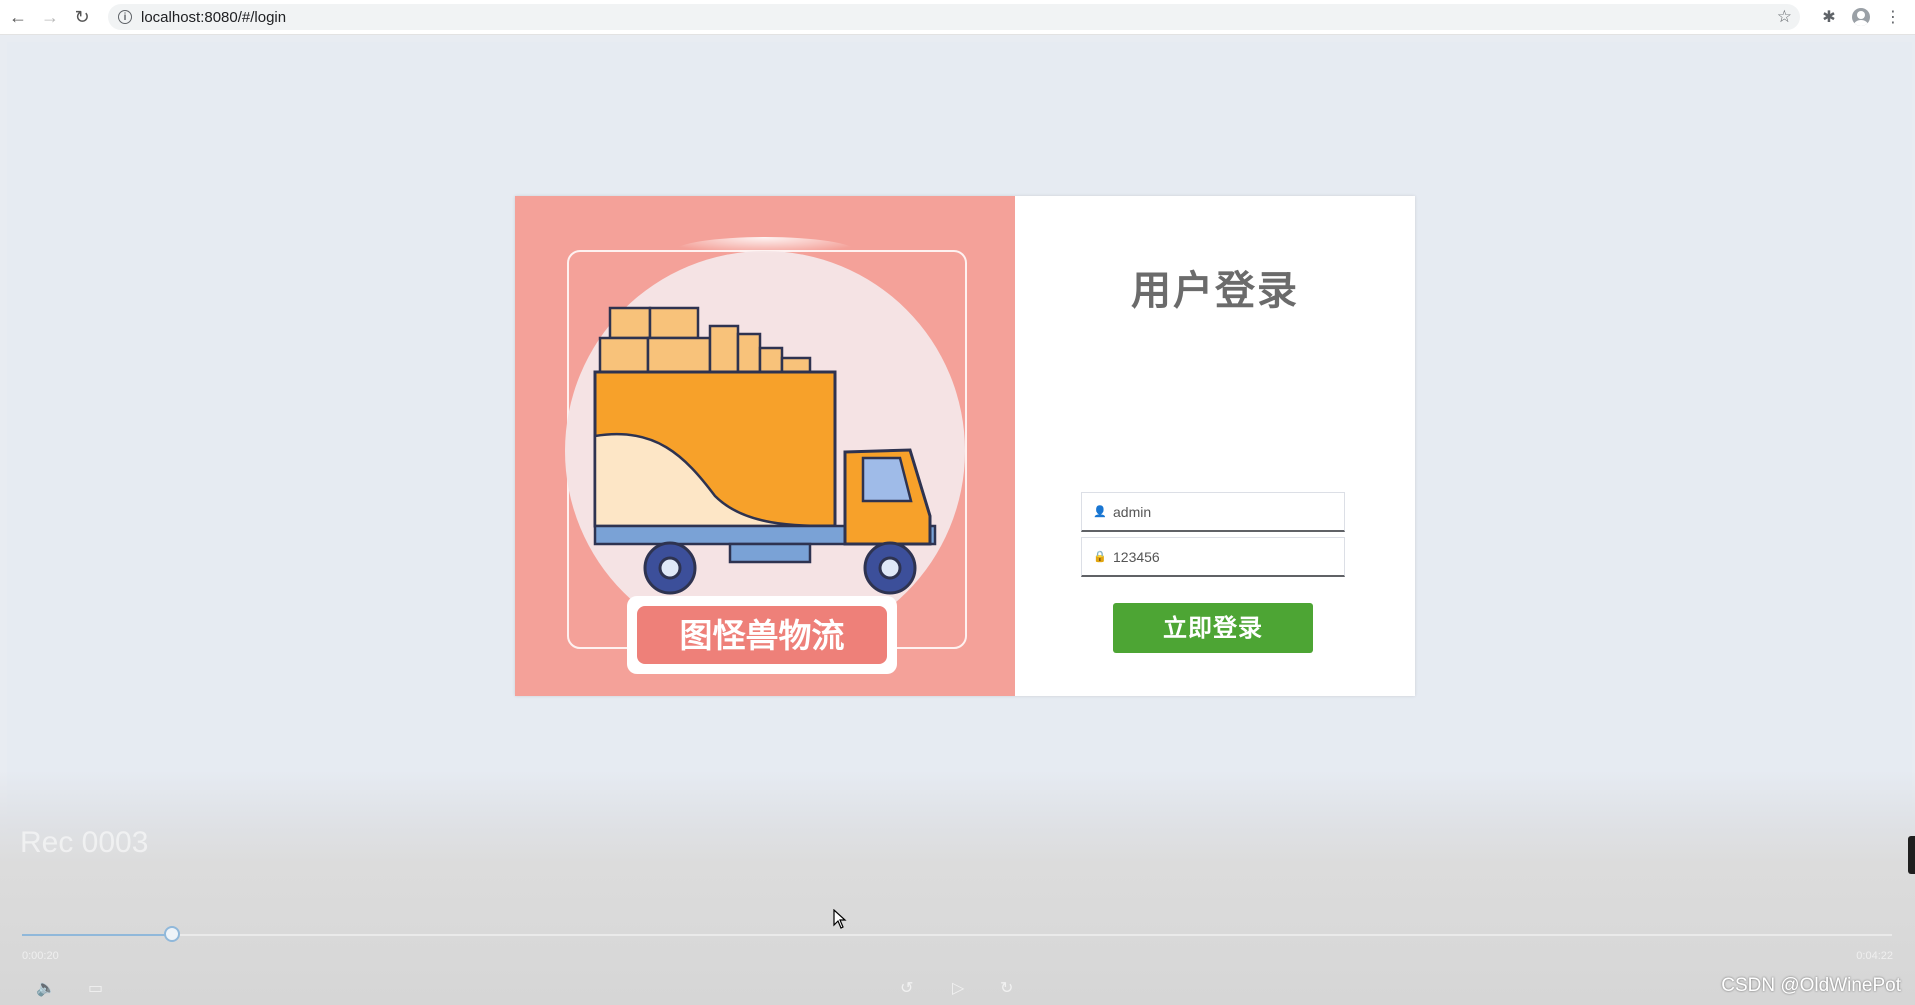 The width and height of the screenshot is (1915, 1005). What do you see at coordinates (1006, 988) in the screenshot?
I see `fast-forward-icon: ↻` at bounding box center [1006, 988].